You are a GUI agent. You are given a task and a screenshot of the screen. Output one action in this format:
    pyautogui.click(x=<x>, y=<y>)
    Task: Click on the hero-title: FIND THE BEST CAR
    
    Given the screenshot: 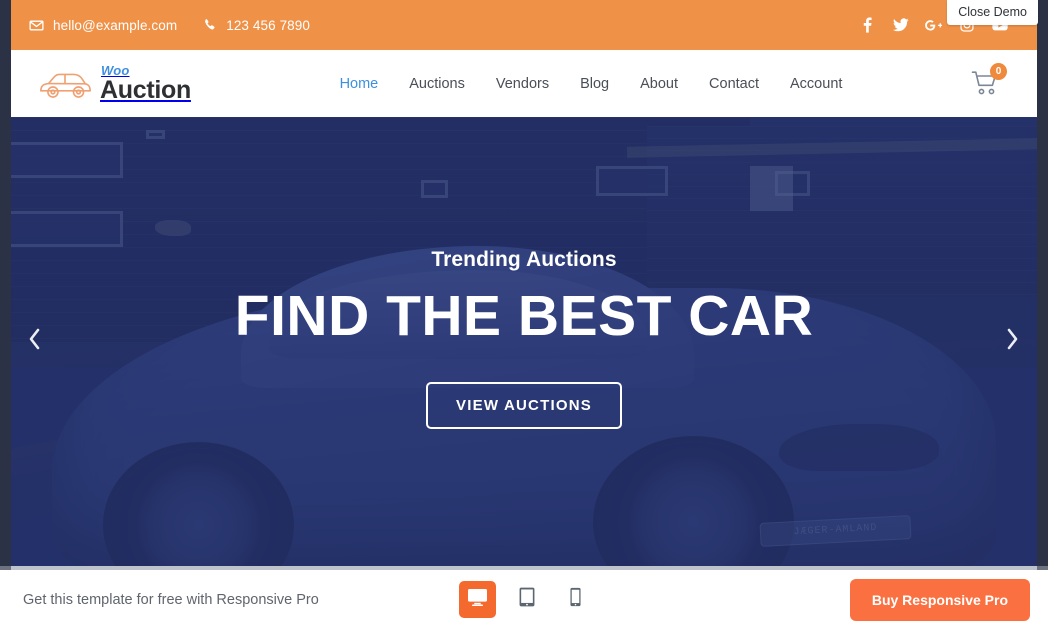 What is the action you would take?
    pyautogui.click(x=524, y=315)
    